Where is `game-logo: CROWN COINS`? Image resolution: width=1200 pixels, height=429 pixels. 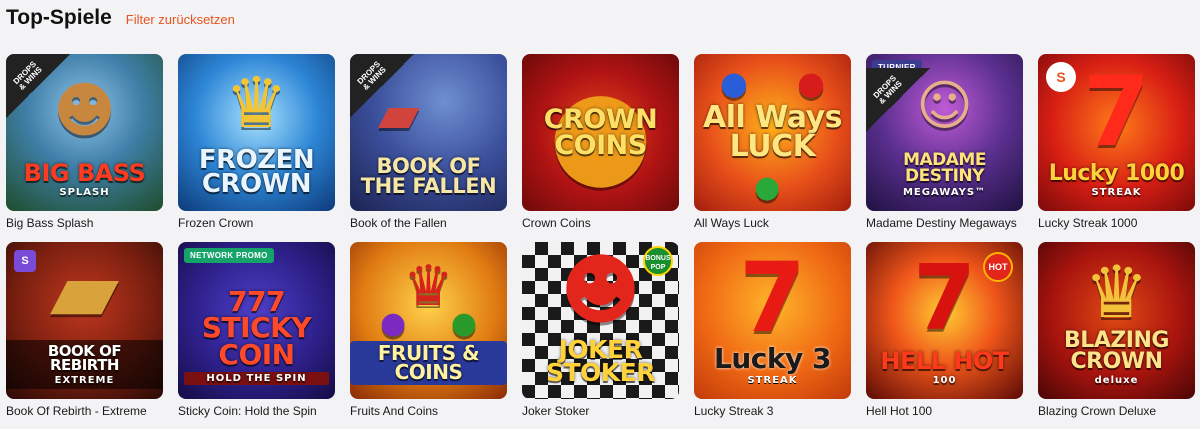
game-logo: CROWN COINS is located at coordinates (600, 132).